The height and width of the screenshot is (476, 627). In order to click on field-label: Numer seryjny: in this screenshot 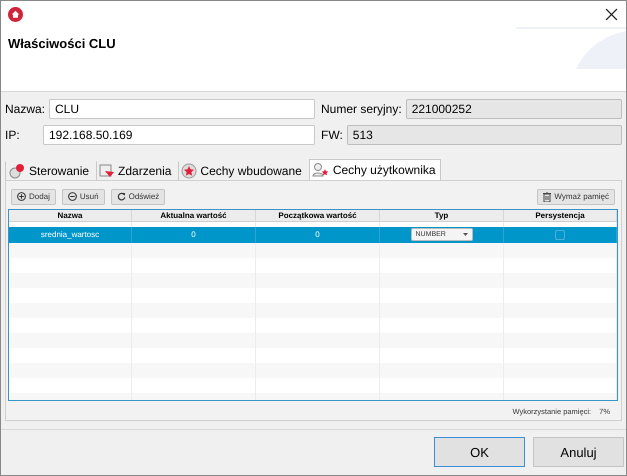, I will do `click(361, 109)`.